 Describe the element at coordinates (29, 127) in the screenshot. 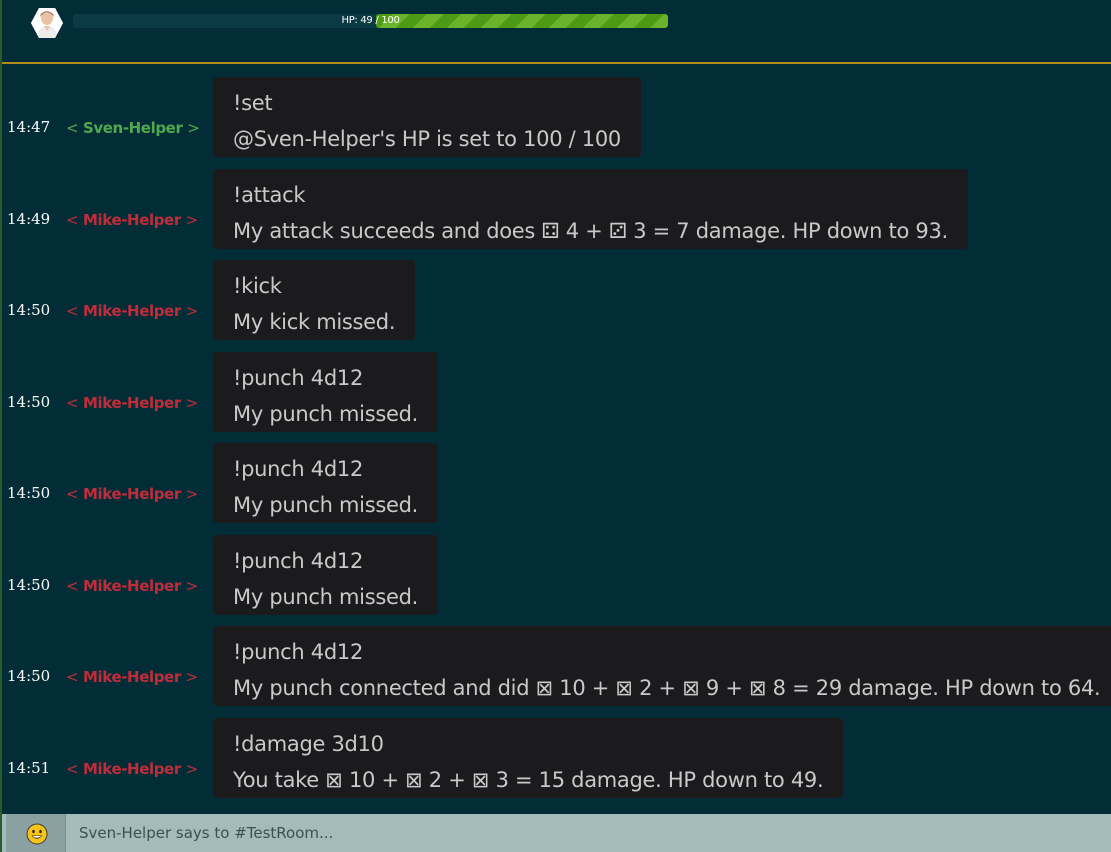

I see `message-timestamp: 14:47` at that location.